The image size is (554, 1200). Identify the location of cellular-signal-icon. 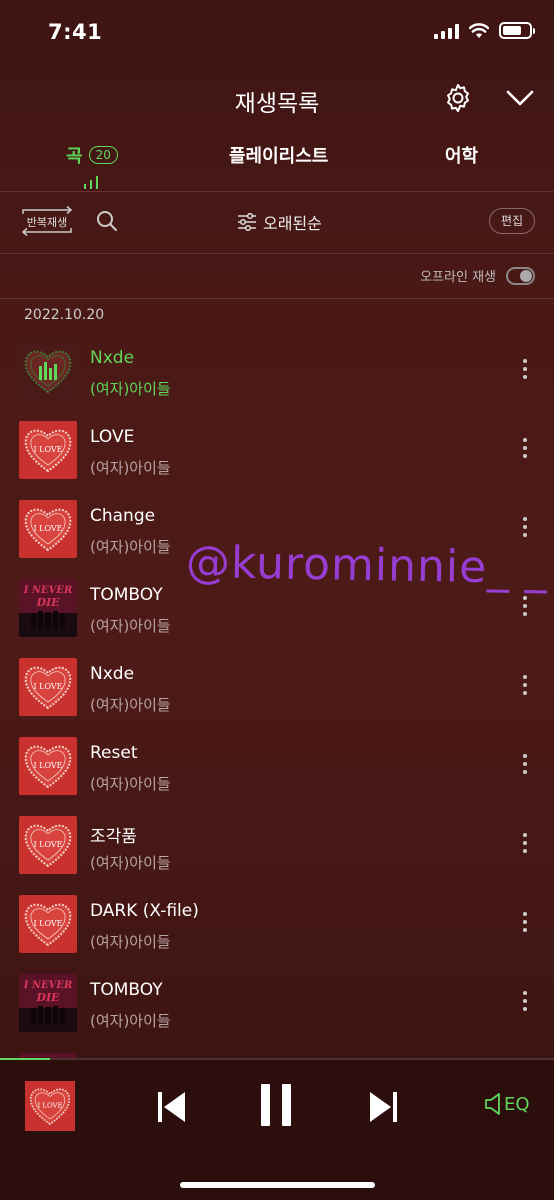
(446, 31).